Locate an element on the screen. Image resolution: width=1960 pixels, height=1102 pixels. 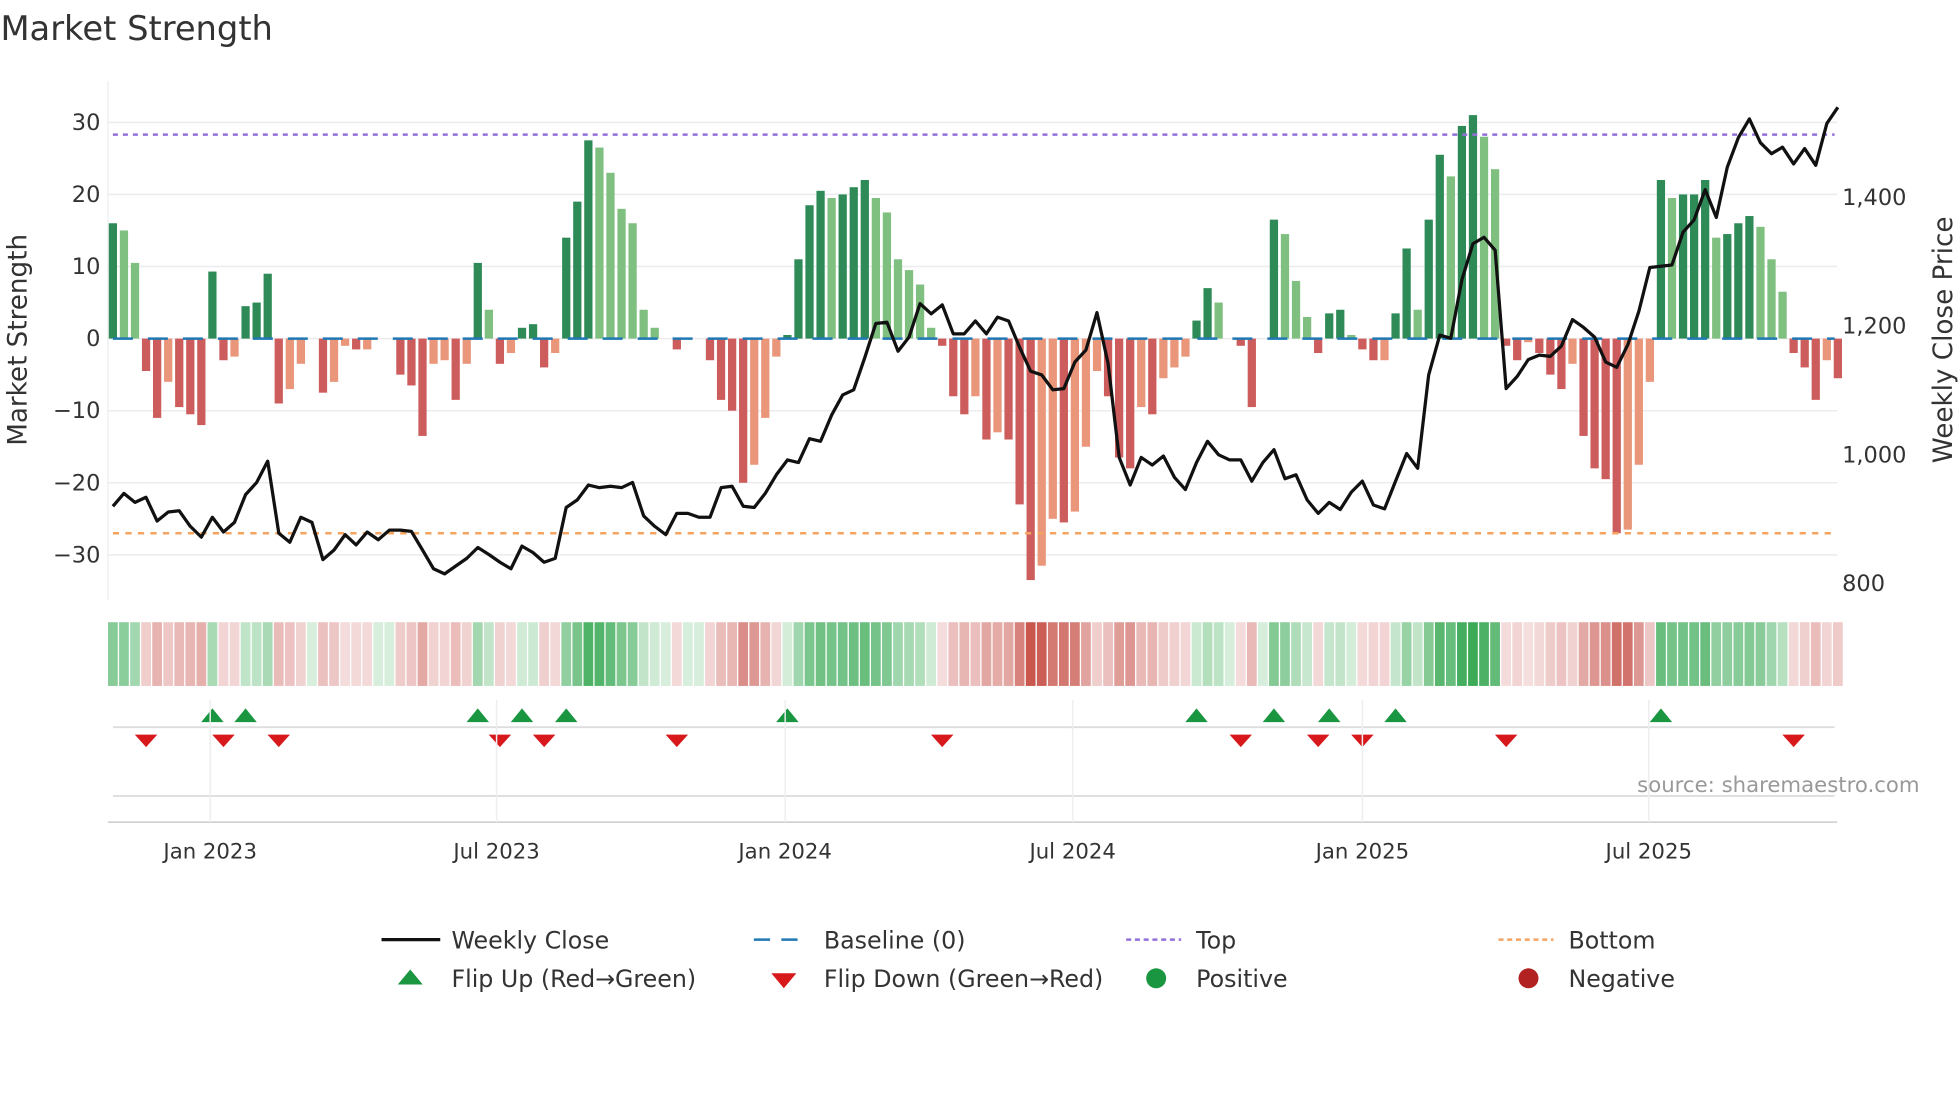
legend-flip-down: Flip Down (Green→Red) is located at coordinates (963, 979).